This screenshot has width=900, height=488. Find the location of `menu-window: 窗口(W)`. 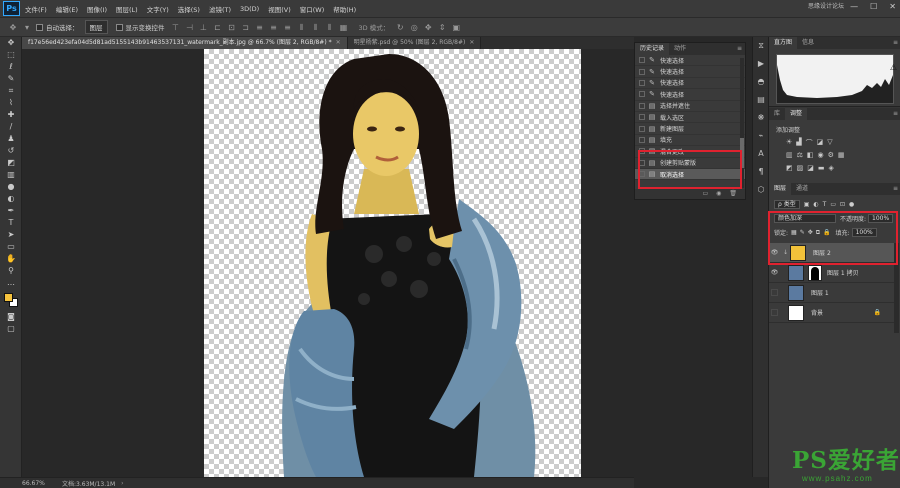

menu-window: 窗口(W) is located at coordinates (312, 9).